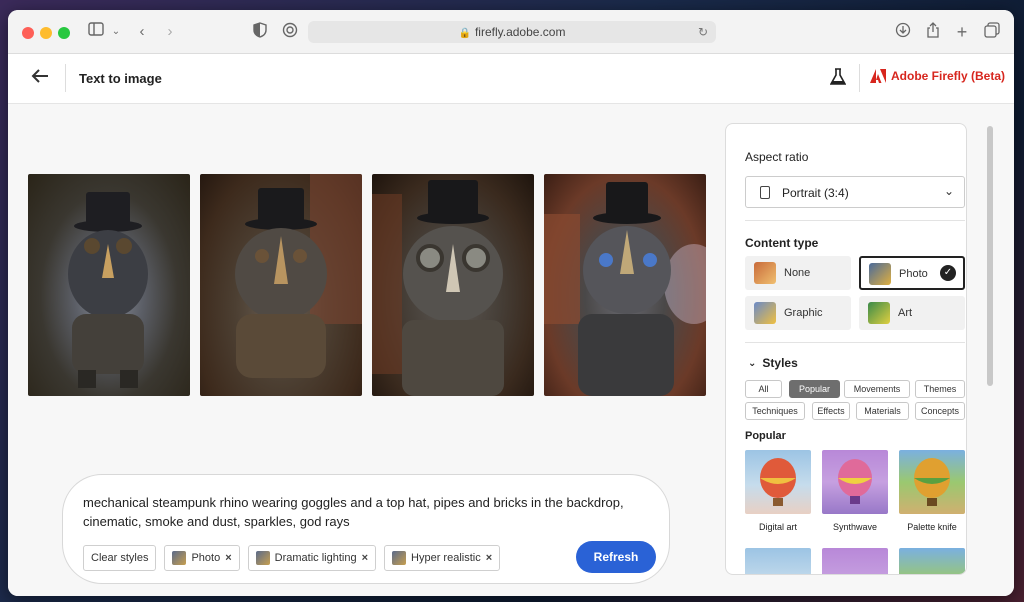  What do you see at coordinates (948, 76) in the screenshot?
I see `brand-name: Adobe Firefly (Beta)` at bounding box center [948, 76].